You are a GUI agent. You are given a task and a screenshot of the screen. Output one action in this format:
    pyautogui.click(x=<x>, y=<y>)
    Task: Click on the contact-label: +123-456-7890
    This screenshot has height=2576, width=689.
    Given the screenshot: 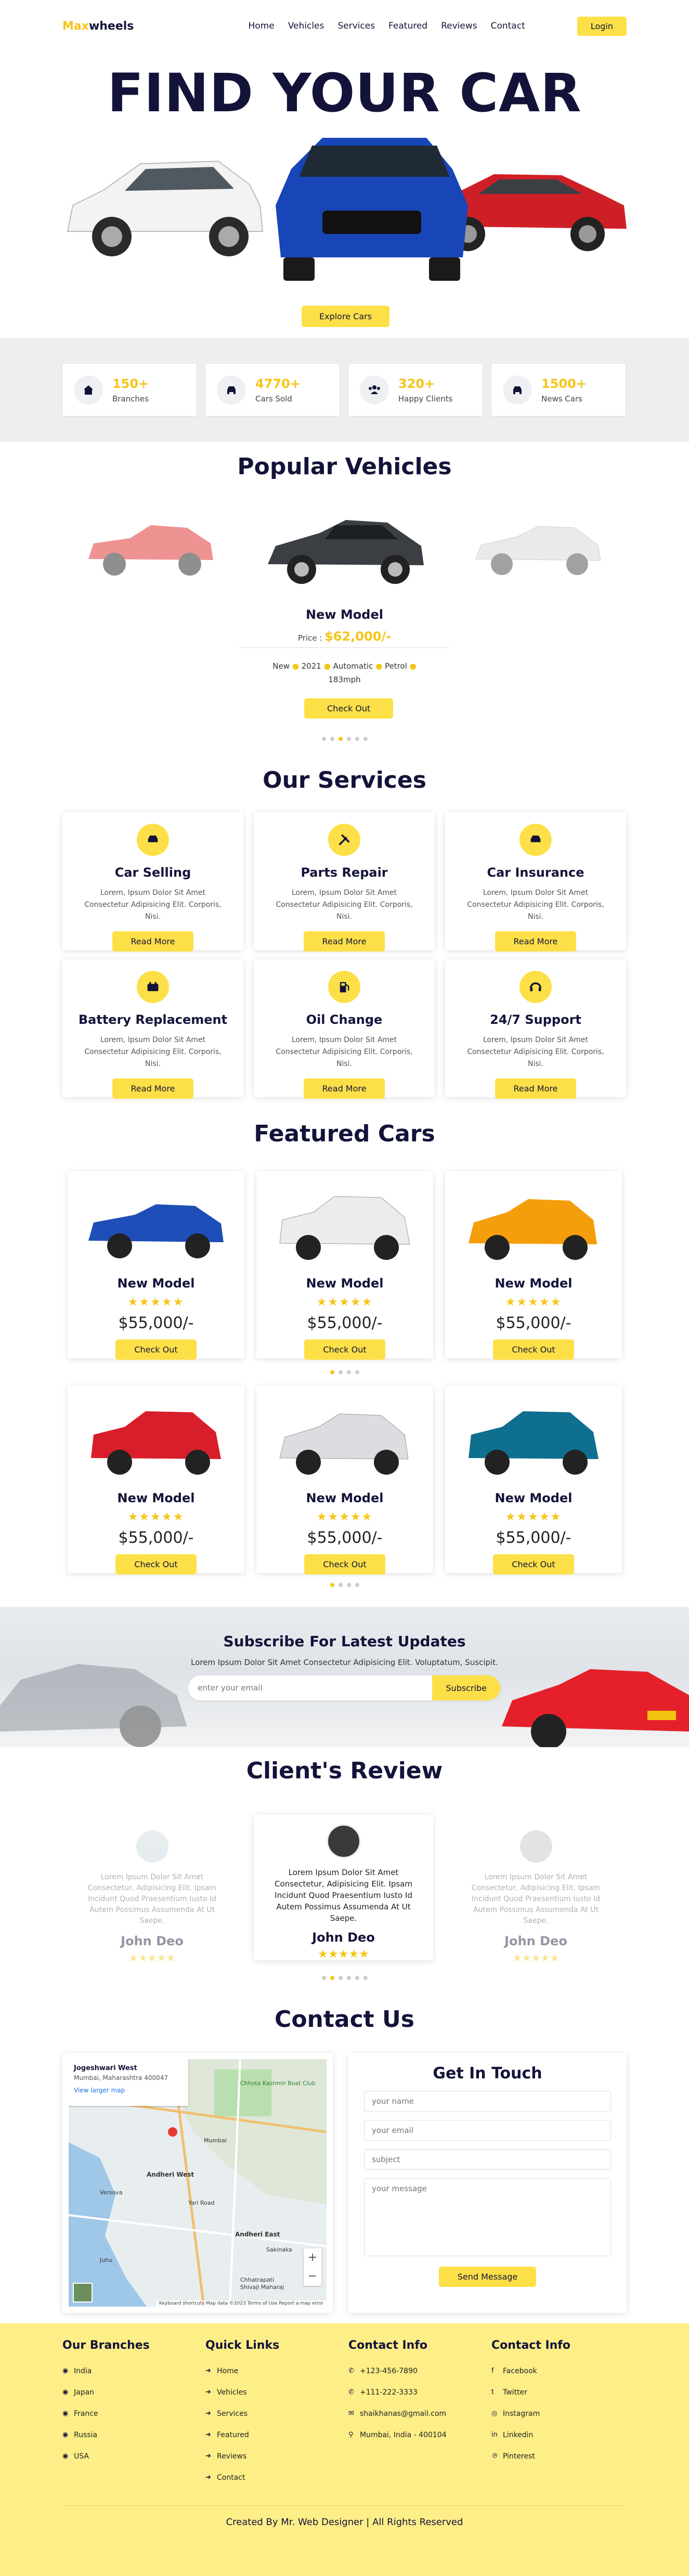 What is the action you would take?
    pyautogui.click(x=389, y=2370)
    